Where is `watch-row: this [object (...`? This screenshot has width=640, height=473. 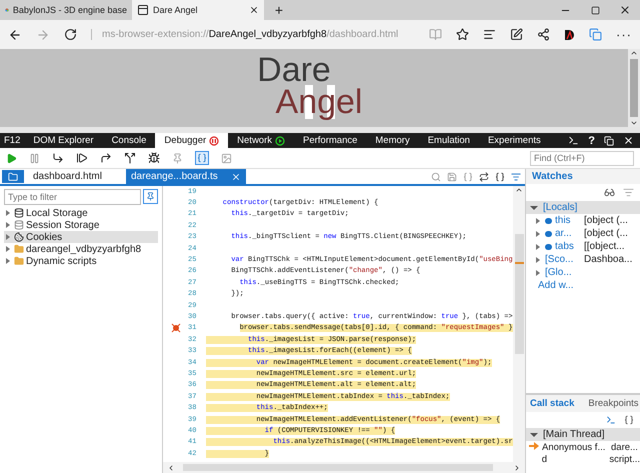
watch-row: this [object (... is located at coordinates (583, 220).